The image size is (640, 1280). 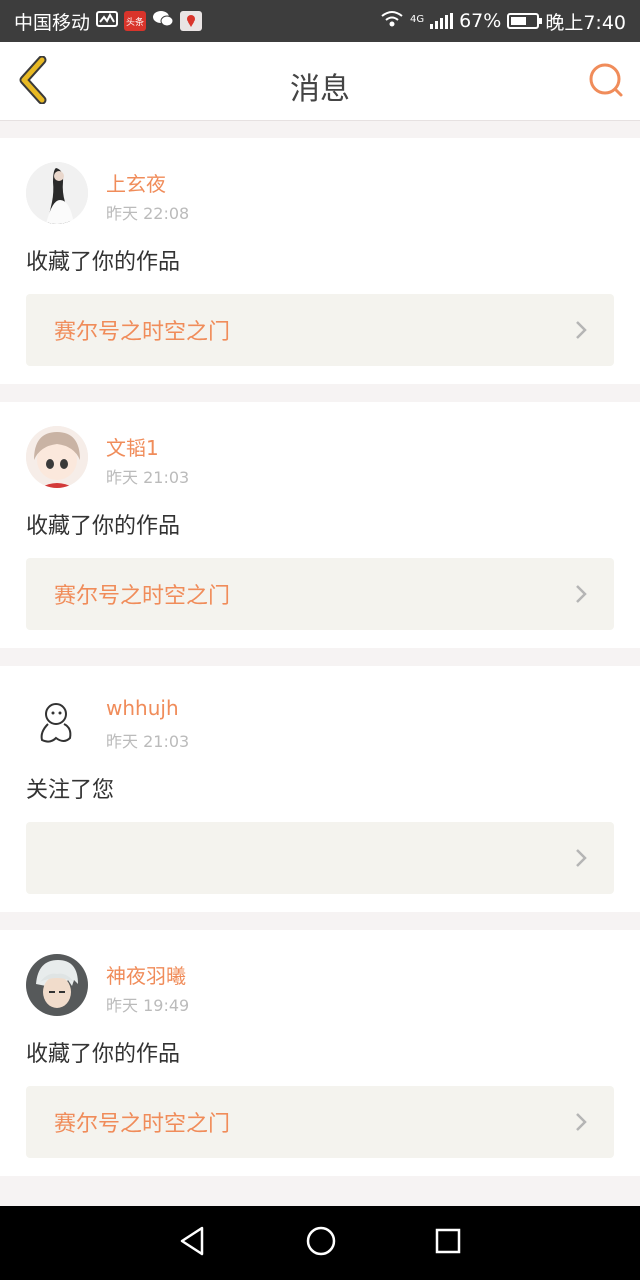 What do you see at coordinates (148, 1005) in the screenshot?
I see `timestamp: 昨天 19:49` at bounding box center [148, 1005].